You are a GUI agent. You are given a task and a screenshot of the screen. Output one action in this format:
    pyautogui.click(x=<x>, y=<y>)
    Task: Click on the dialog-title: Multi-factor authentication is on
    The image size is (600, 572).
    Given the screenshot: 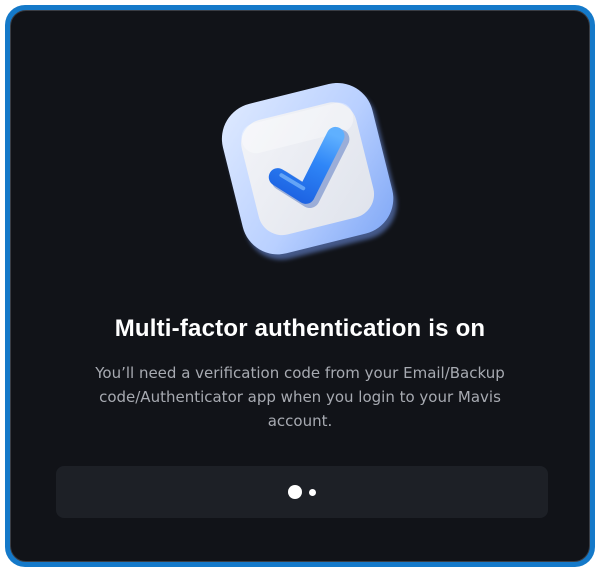 What is the action you would take?
    pyautogui.click(x=300, y=328)
    